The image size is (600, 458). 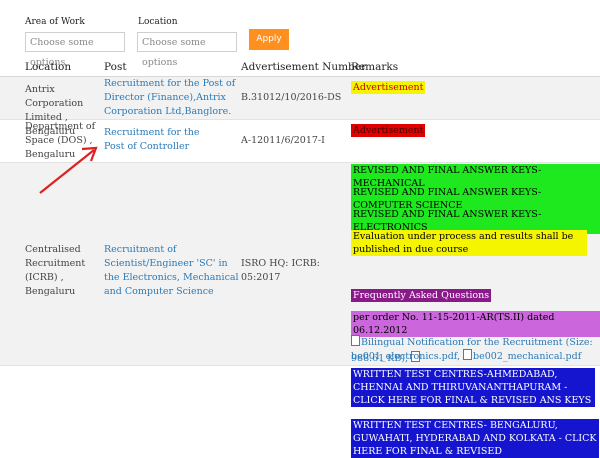 What do you see at coordinates (159, 140) in the screenshot?
I see `post-link: Recruitment for the Post of Controller` at bounding box center [159, 140].